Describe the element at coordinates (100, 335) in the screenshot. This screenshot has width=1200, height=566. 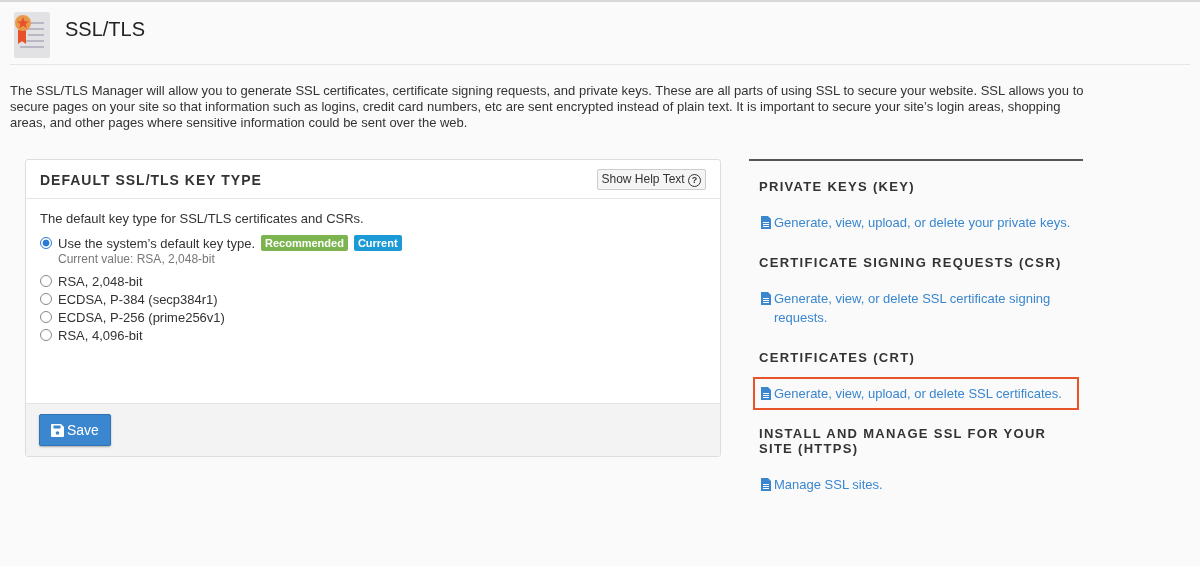
I see `option-label: RSA, 4,096-bit` at that location.